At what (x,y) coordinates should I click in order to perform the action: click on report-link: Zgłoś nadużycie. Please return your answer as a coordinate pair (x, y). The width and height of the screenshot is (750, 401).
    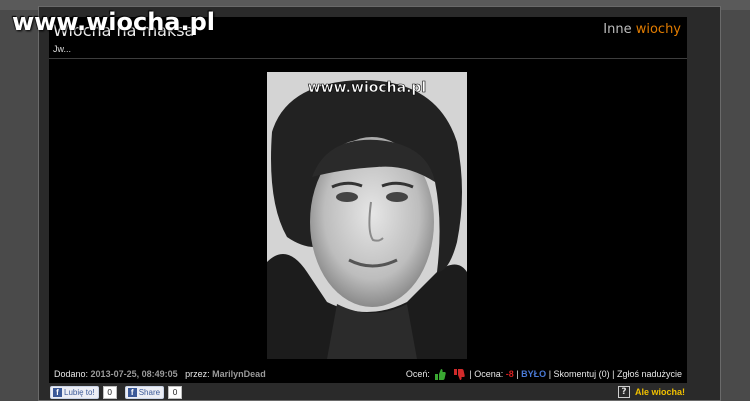
    Looking at the image, I should click on (649, 374).